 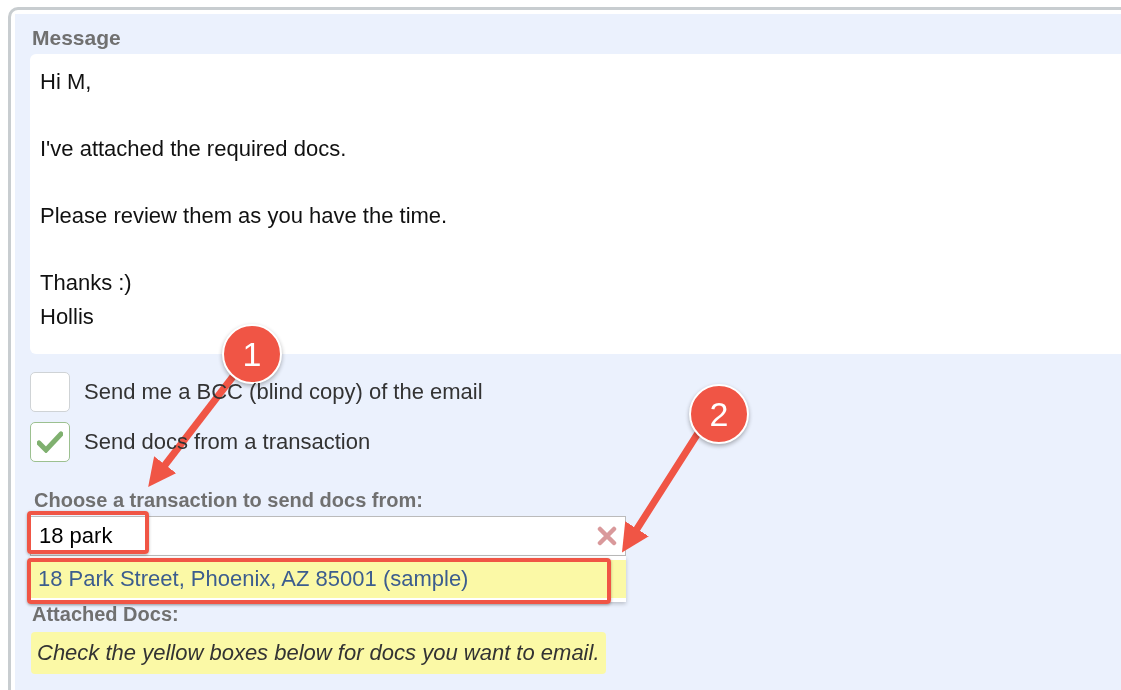 What do you see at coordinates (106, 614) in the screenshot?
I see `attached-docs-label: Attached Docs:` at bounding box center [106, 614].